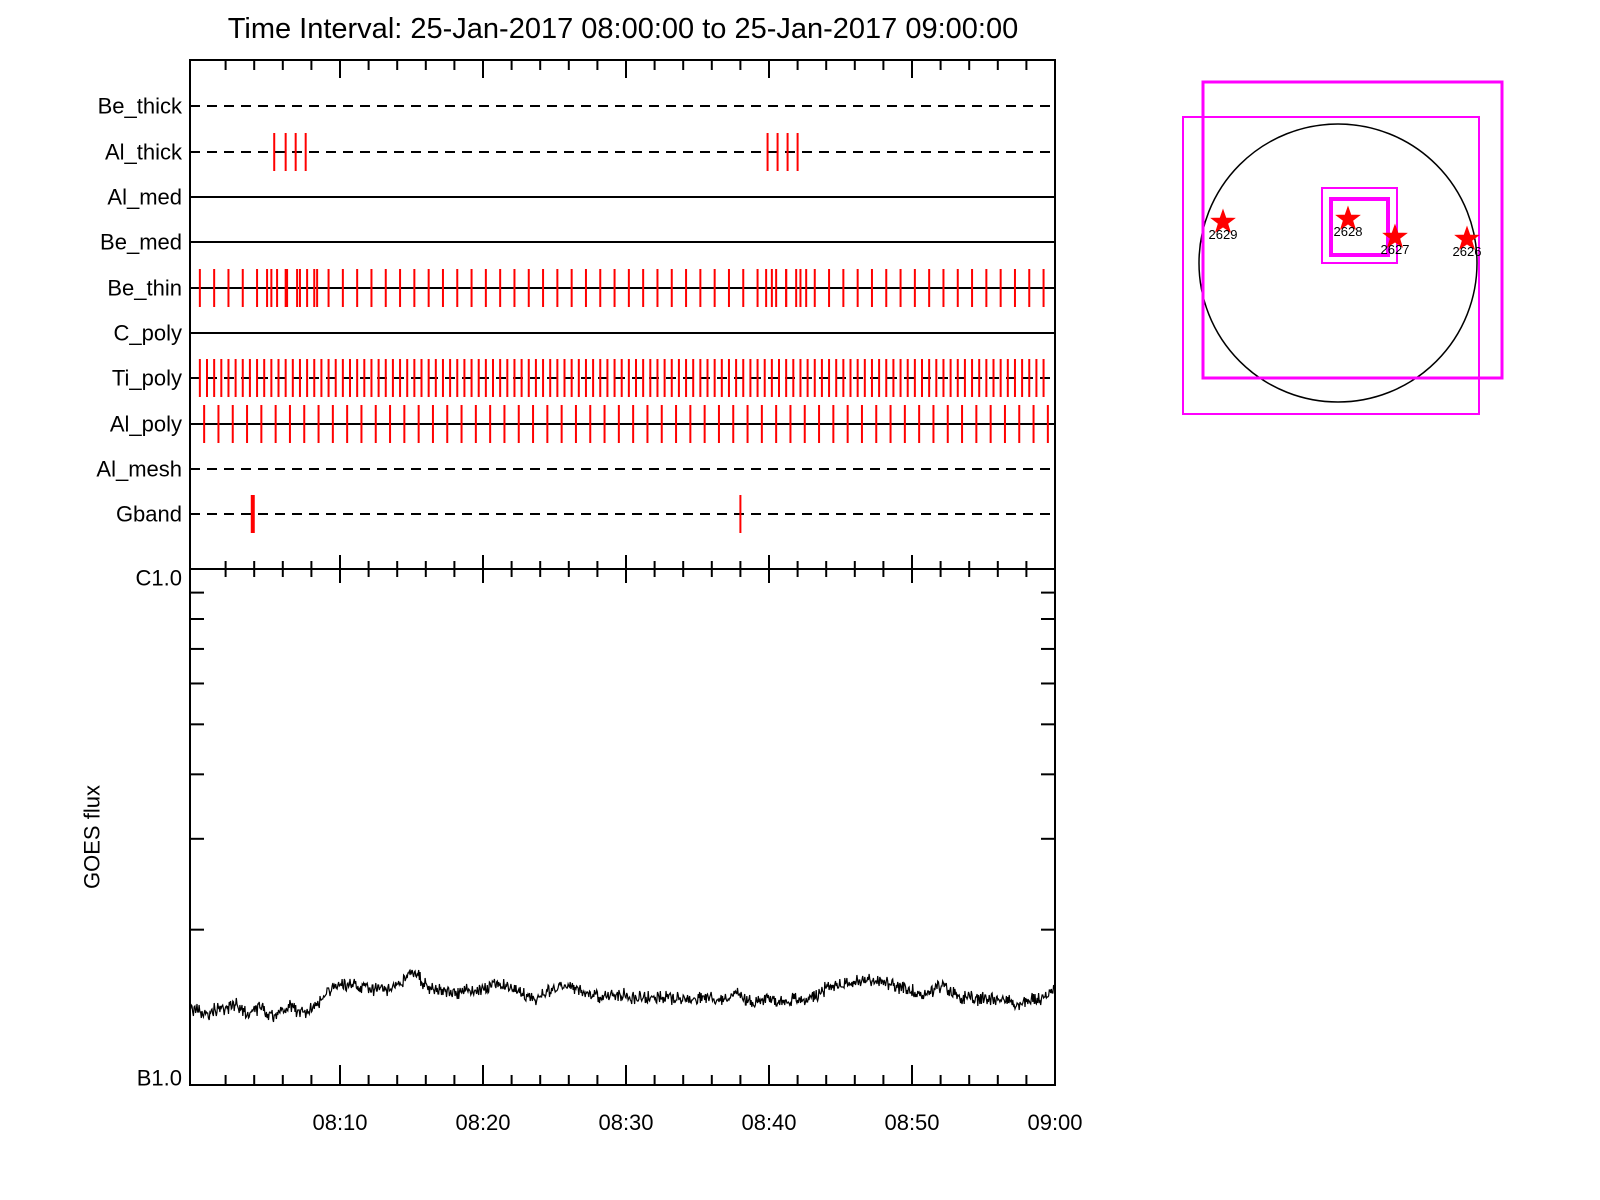 The width and height of the screenshot is (1600, 1200). I want to click on active-region-label: 2628, so click(1348, 231).